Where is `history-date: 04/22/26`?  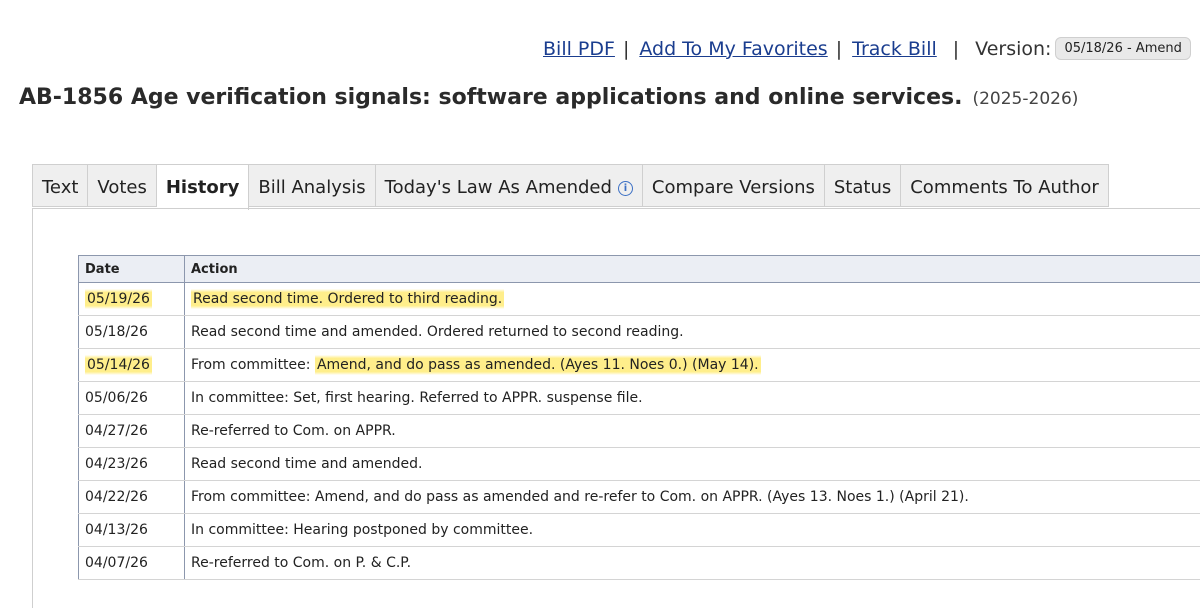
history-date: 04/22/26 is located at coordinates (116, 497).